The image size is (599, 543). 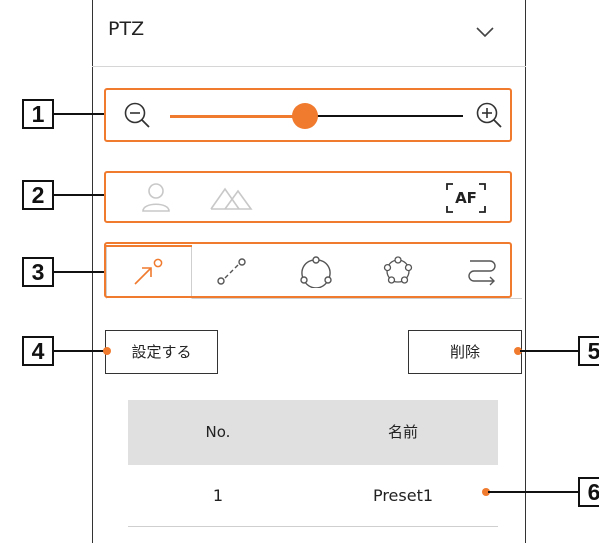 What do you see at coordinates (588, 492) in the screenshot?
I see `callout-6: 6` at bounding box center [588, 492].